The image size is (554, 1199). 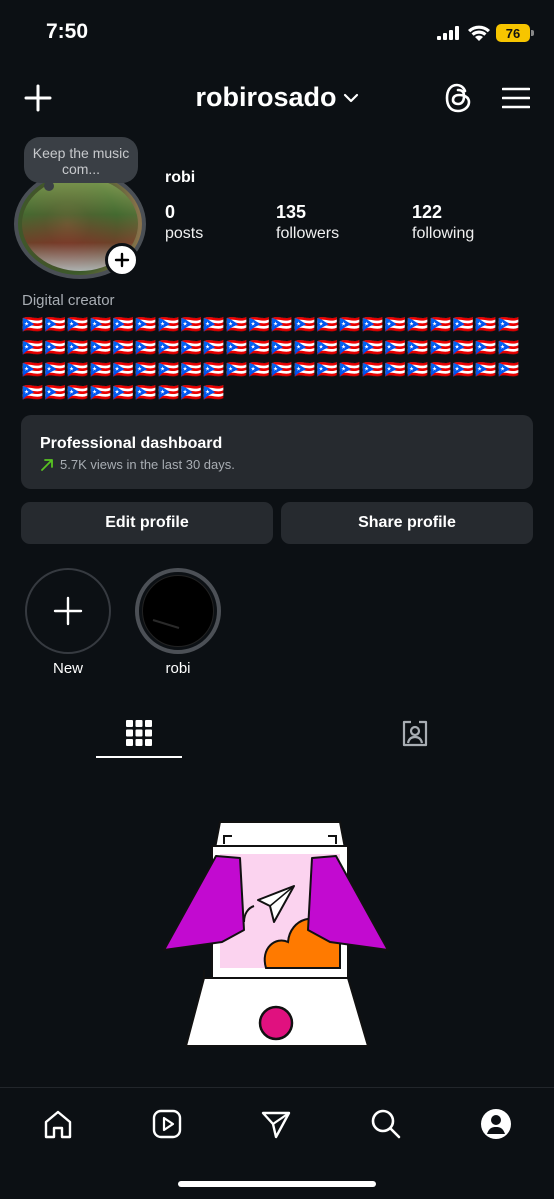 I want to click on status-time: 7:50, so click(x=67, y=31).